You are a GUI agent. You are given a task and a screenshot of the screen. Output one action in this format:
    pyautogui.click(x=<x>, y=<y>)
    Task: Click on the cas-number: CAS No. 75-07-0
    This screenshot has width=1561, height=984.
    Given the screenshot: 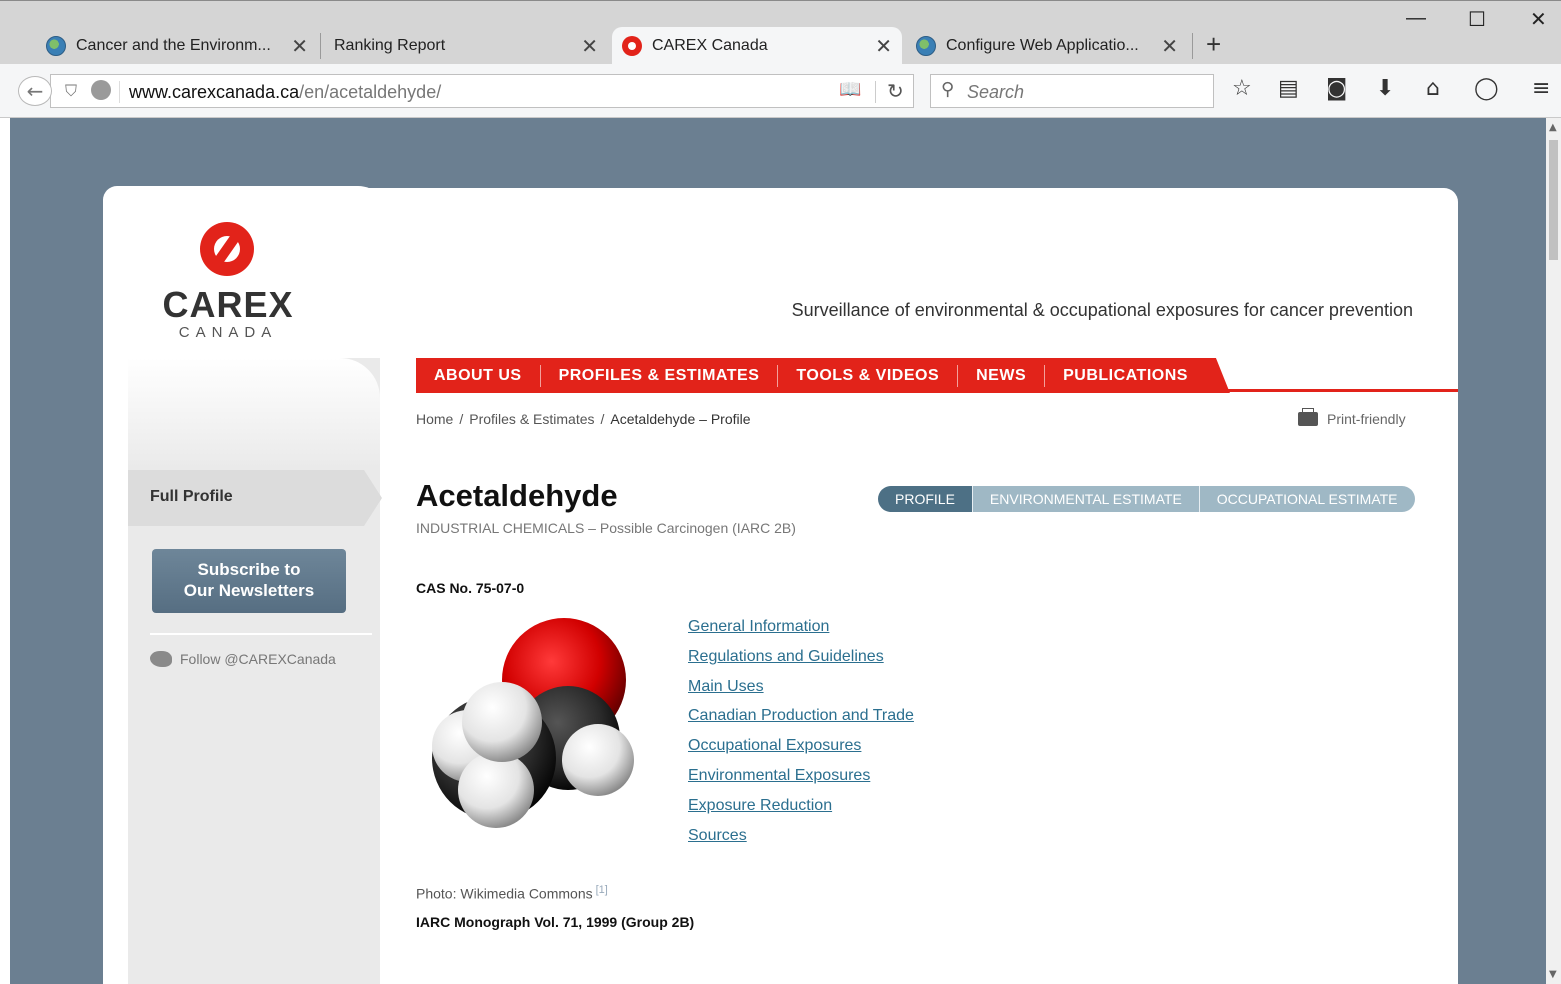 What is the action you would take?
    pyautogui.click(x=470, y=588)
    